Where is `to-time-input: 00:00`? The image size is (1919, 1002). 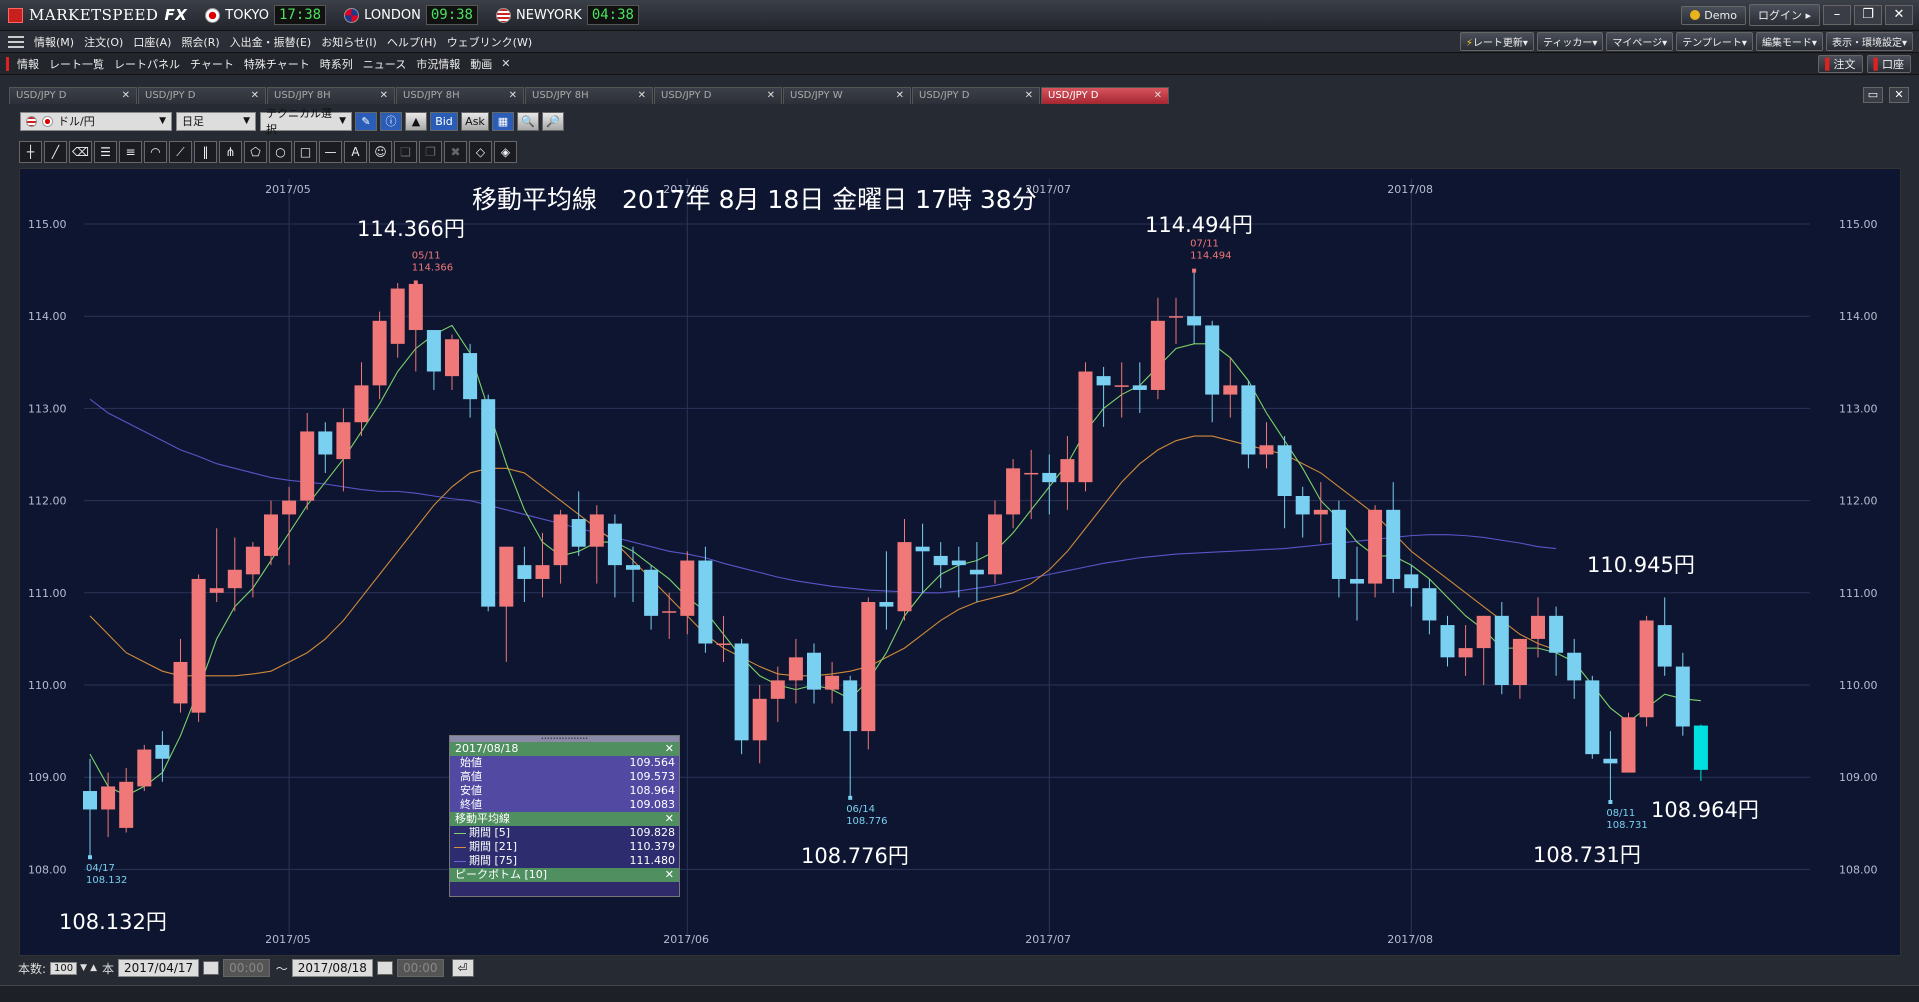
to-time-input: 00:00 is located at coordinates (420, 968).